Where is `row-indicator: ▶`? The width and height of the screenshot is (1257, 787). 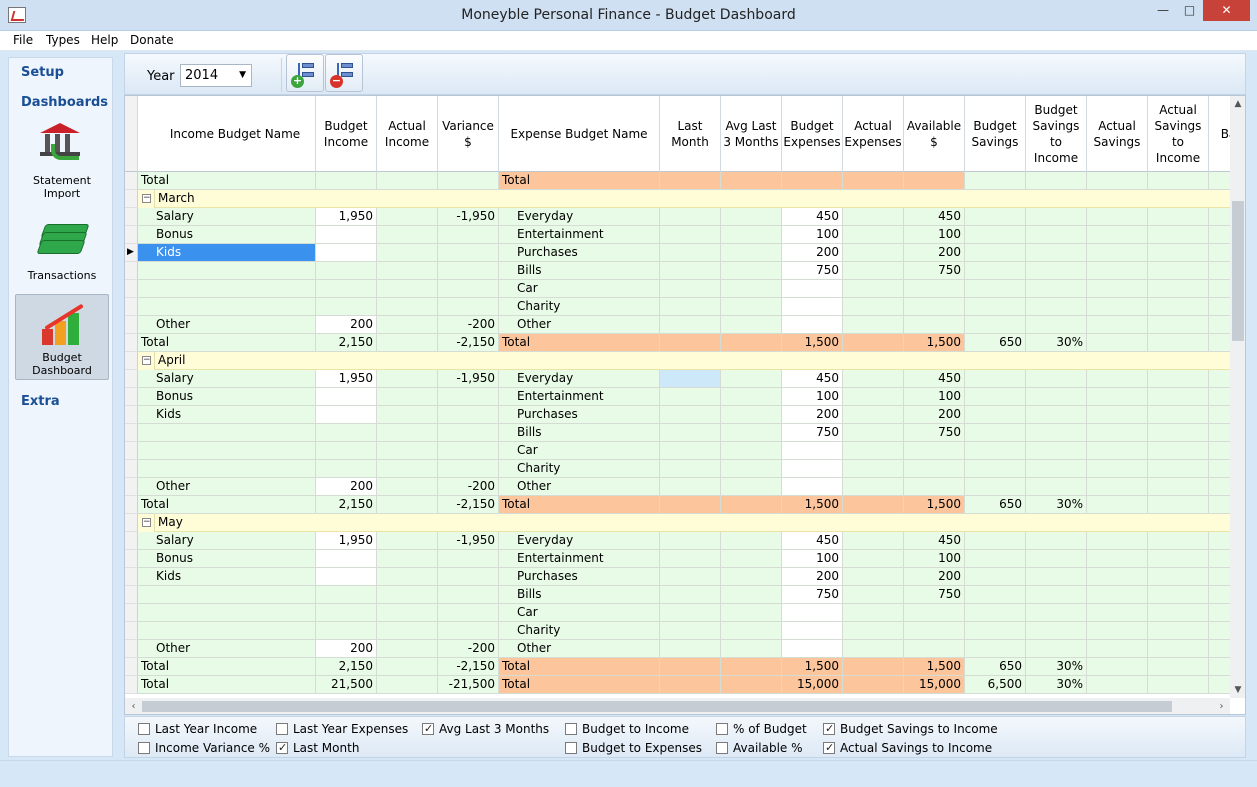
row-indicator: ▶ is located at coordinates (131, 253).